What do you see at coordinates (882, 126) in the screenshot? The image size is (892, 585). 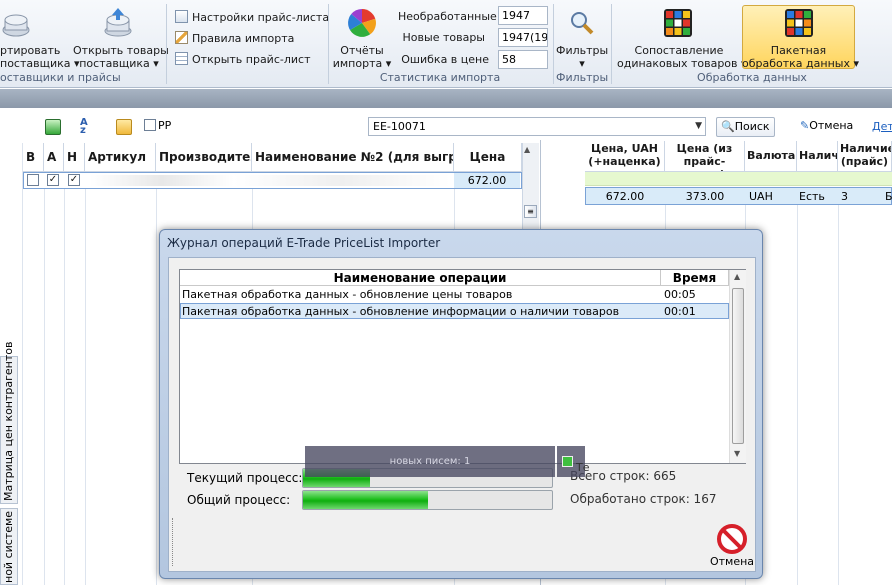 I see `details-link: Дет` at bounding box center [882, 126].